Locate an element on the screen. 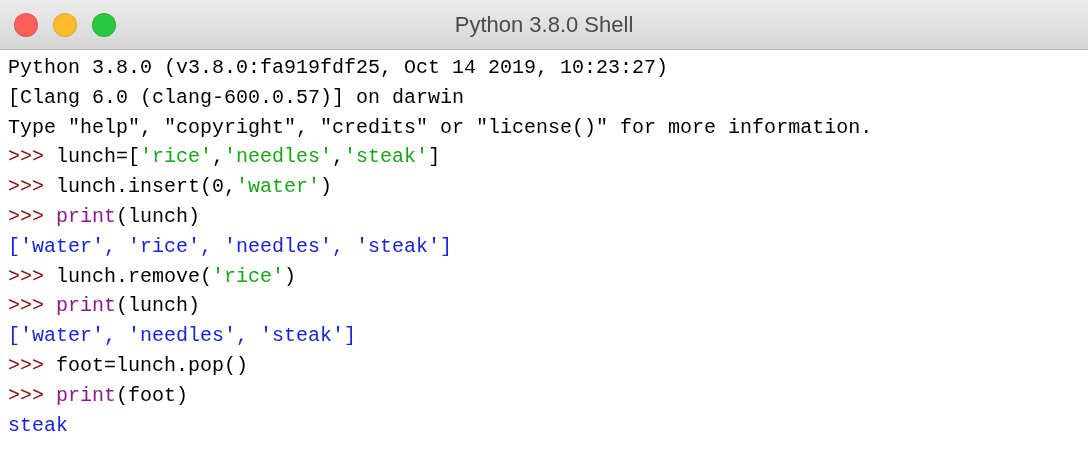  code-text: lunch=[ is located at coordinates (98, 157).